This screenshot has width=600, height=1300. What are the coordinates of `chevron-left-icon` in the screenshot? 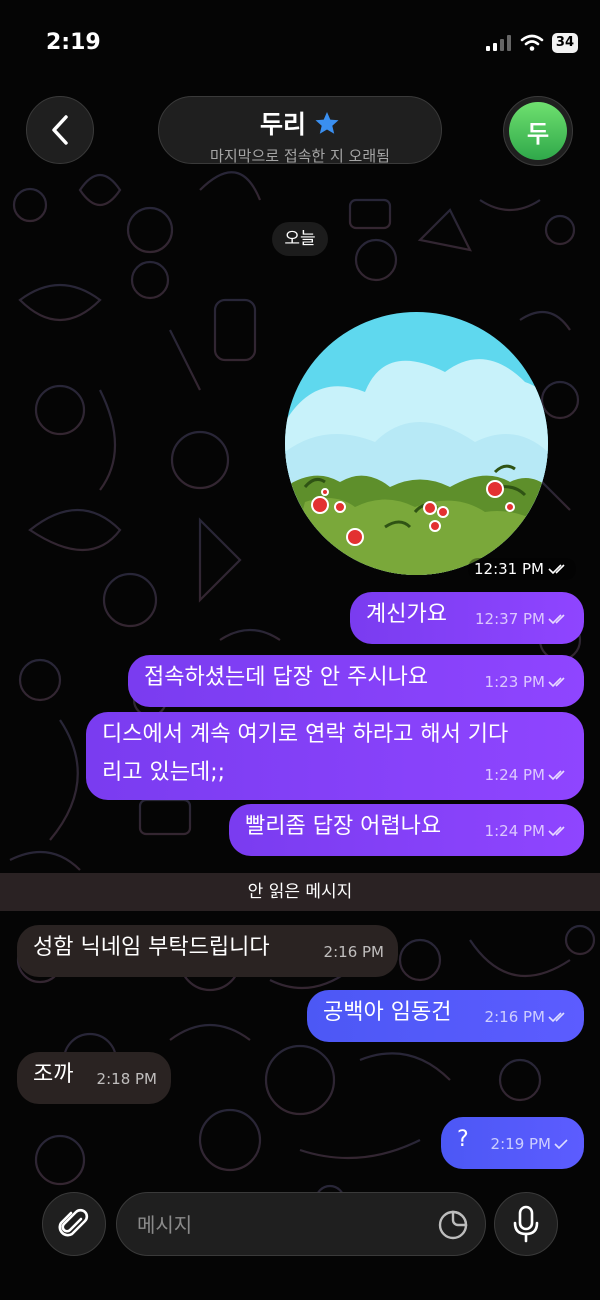 It's located at (60, 130).